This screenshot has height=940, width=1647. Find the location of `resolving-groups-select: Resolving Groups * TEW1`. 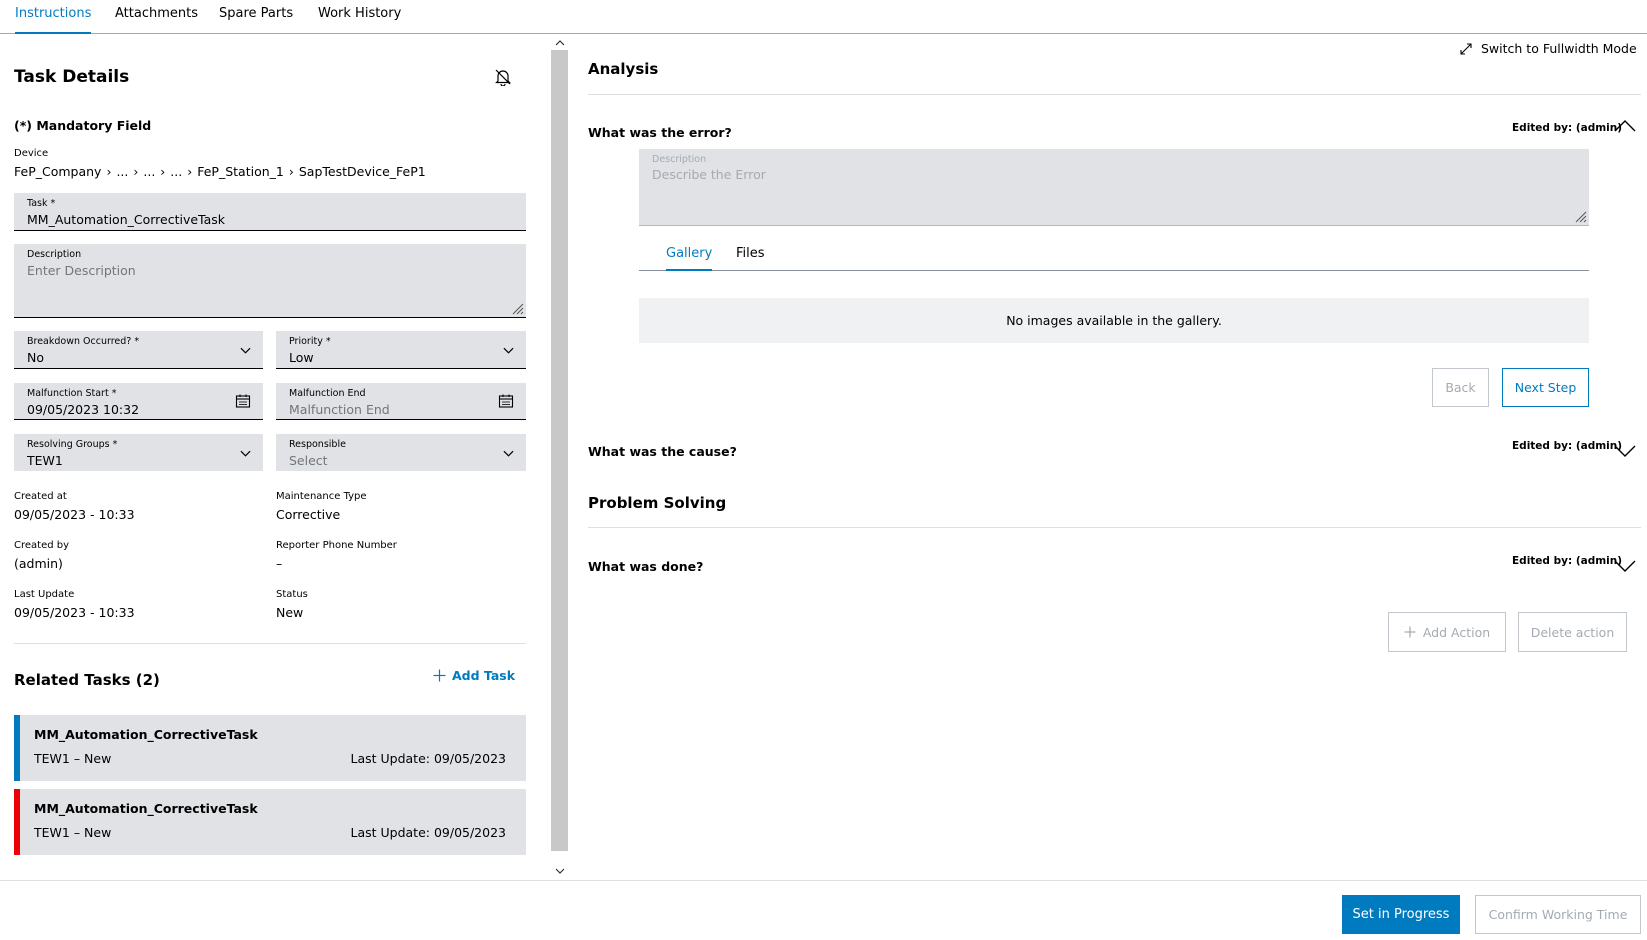

resolving-groups-select: Resolving Groups * TEW1 is located at coordinates (138, 452).